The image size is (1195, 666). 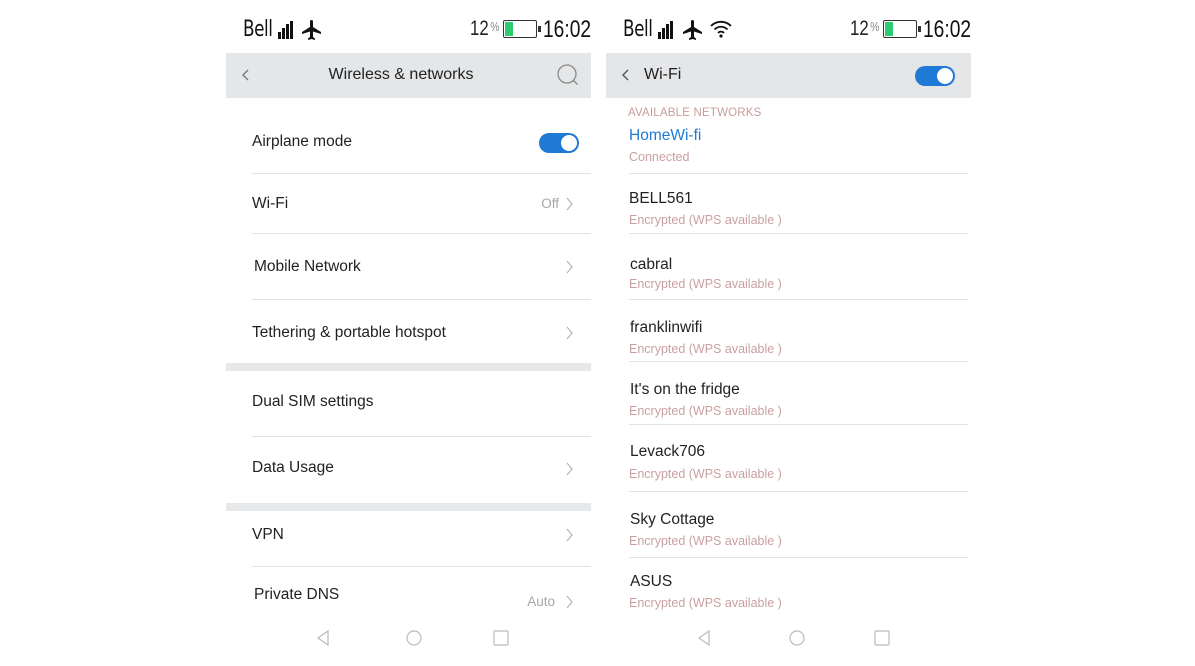 What do you see at coordinates (659, 157) in the screenshot?
I see `network-status: Connected` at bounding box center [659, 157].